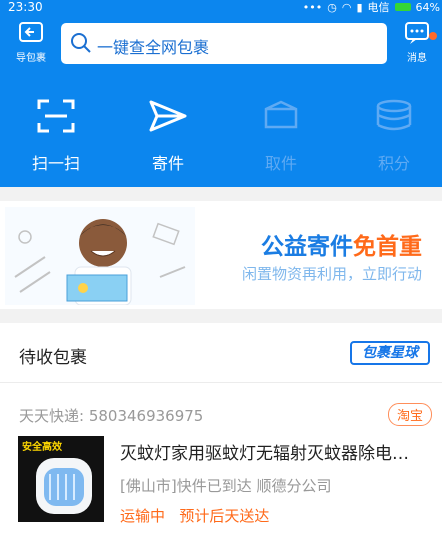 Image resolution: width=442 pixels, height=541 pixels. I want to click on eta-text: 预计后天送达, so click(224, 516).